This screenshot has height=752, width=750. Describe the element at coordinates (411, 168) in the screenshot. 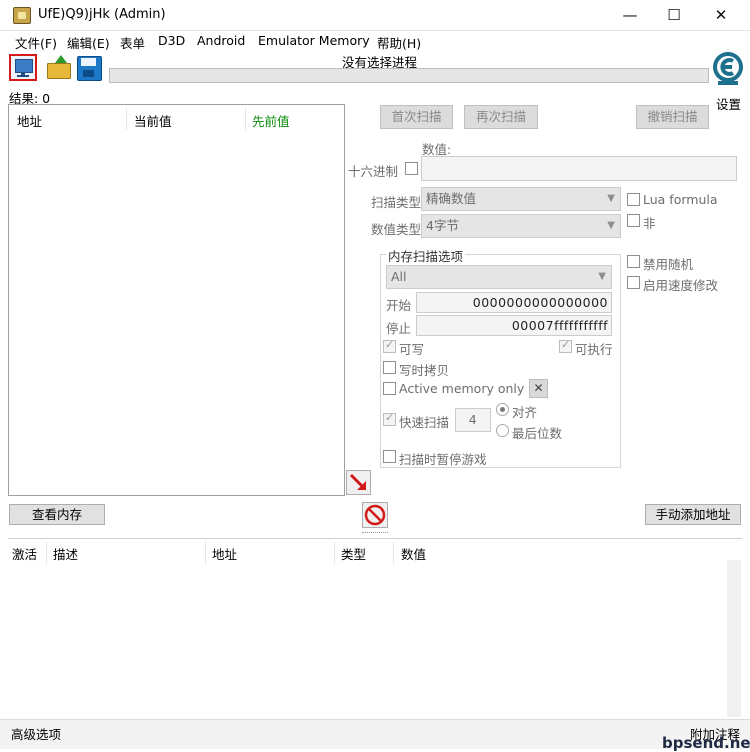

I see `hex-checkbox` at that location.